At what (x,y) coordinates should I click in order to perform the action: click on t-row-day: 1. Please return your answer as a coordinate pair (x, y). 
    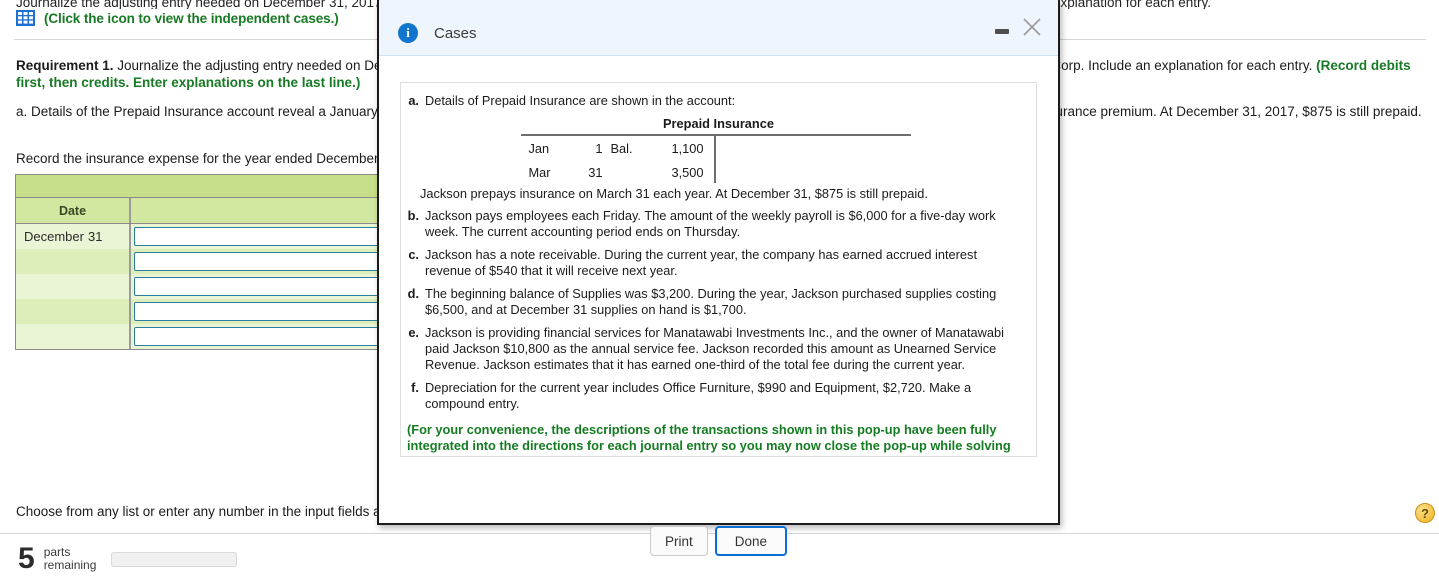
    Looking at the image, I should click on (599, 148).